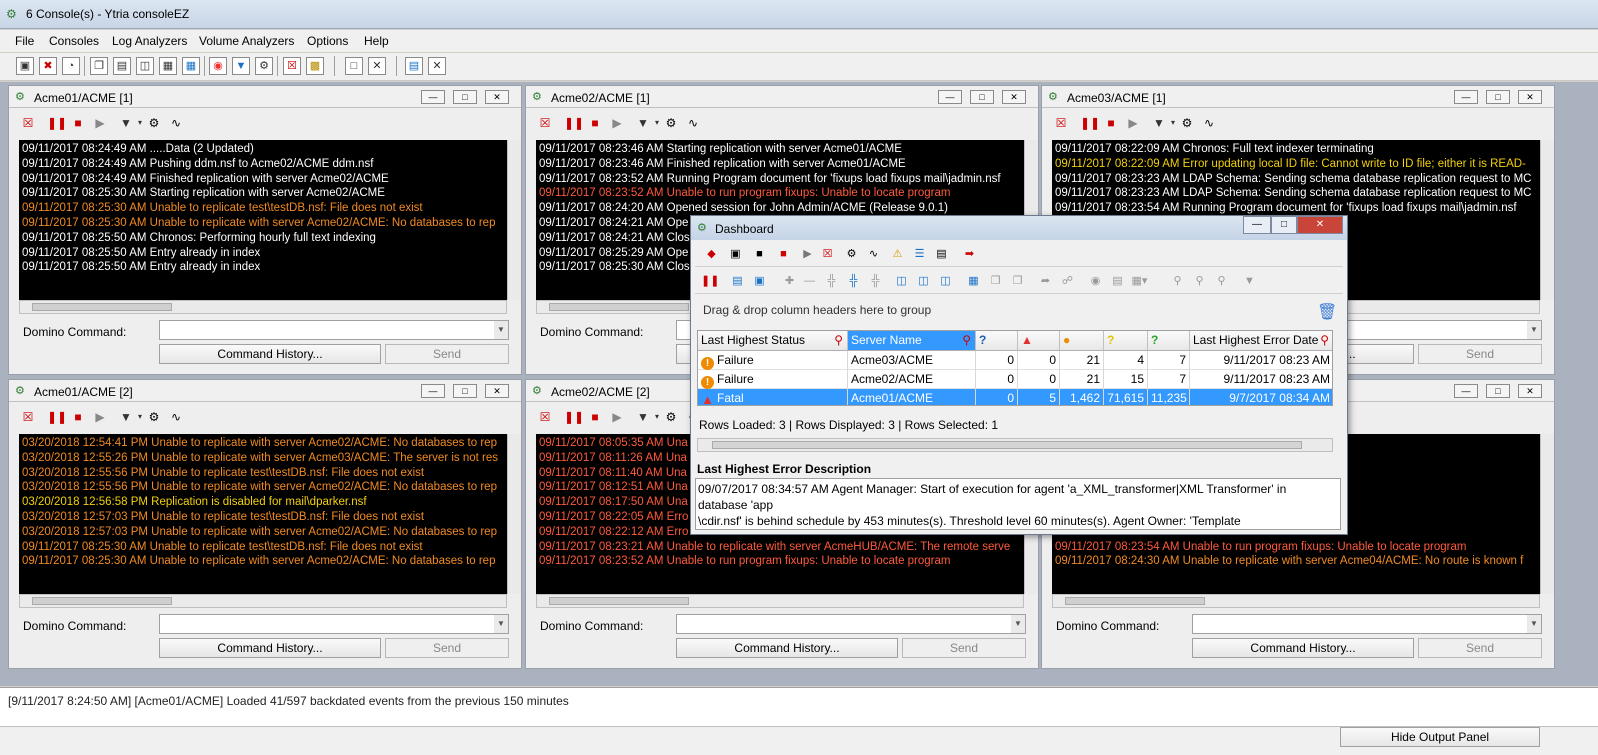 Image resolution: width=1598 pixels, height=755 pixels. I want to click on col-server-name: Server Name ⚲, so click(912, 341).